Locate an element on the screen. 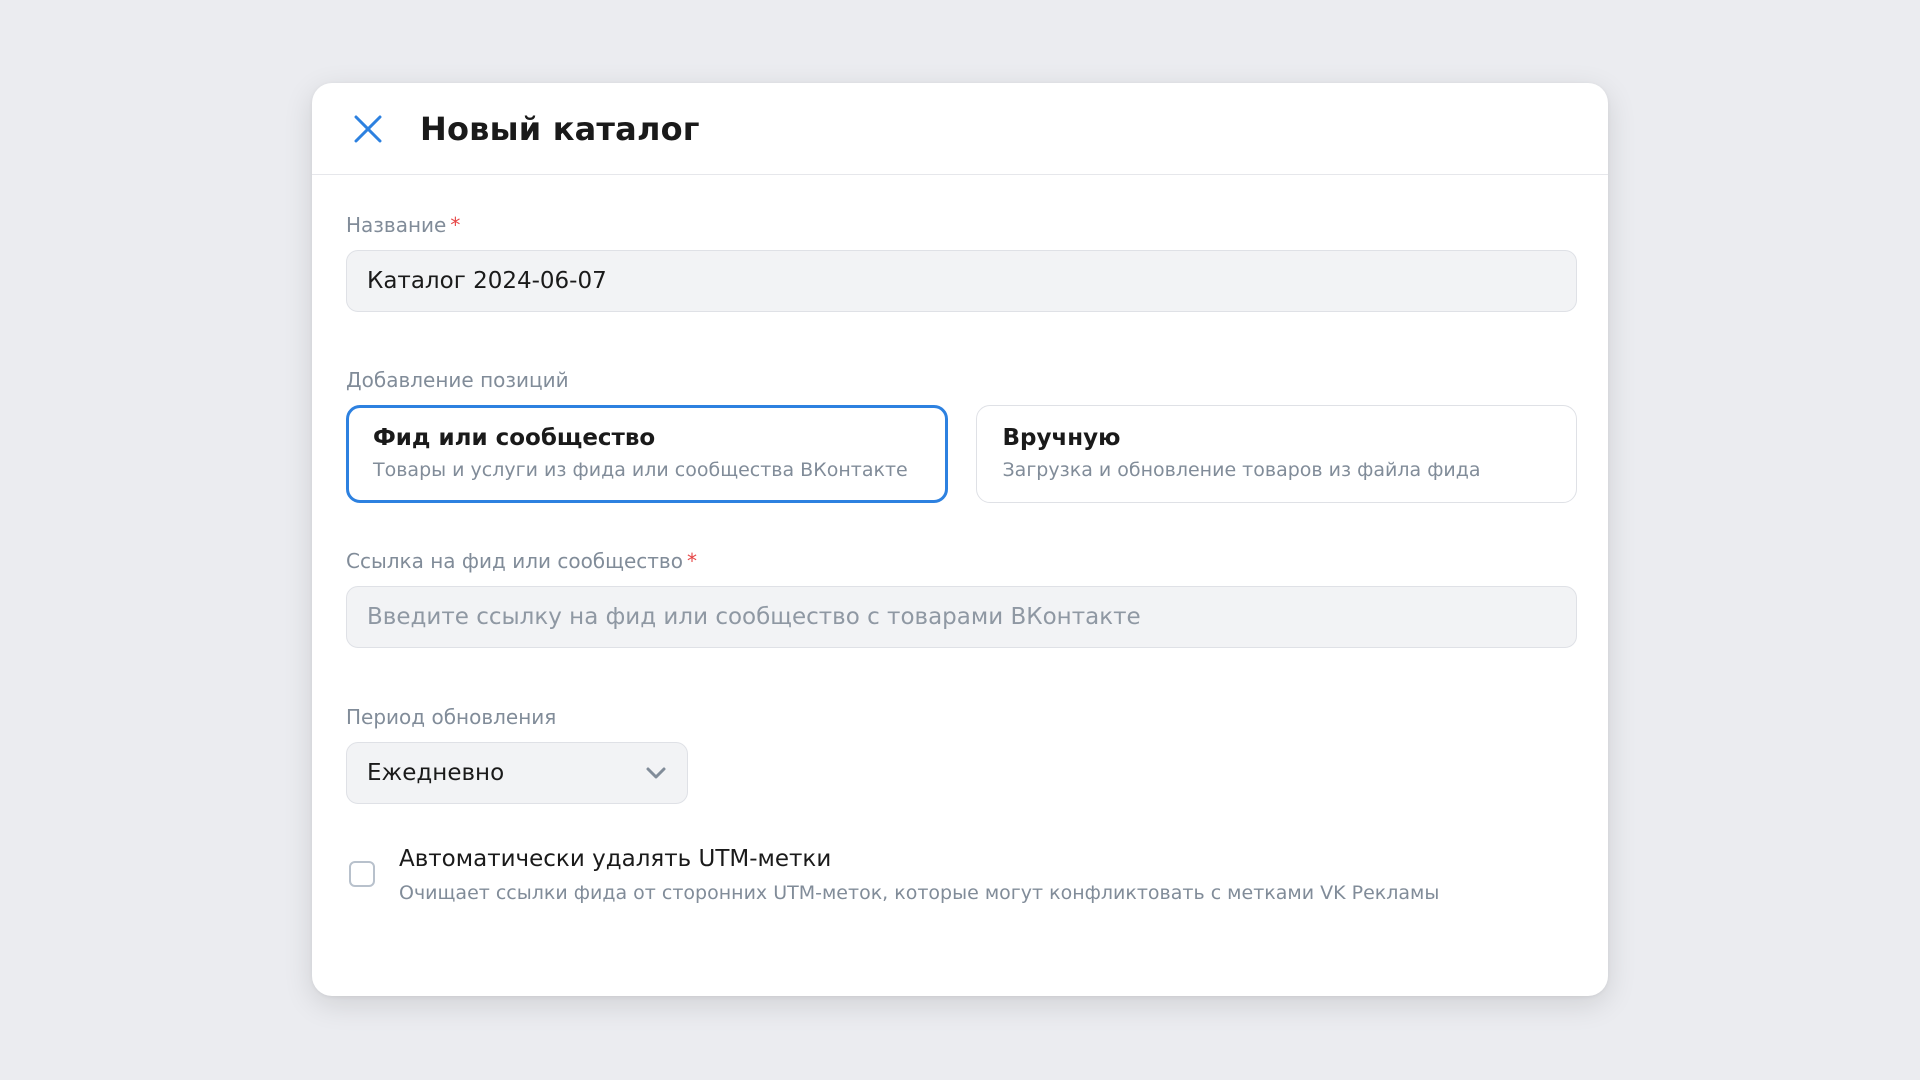  modal-title: Новый каталог is located at coordinates (560, 128).